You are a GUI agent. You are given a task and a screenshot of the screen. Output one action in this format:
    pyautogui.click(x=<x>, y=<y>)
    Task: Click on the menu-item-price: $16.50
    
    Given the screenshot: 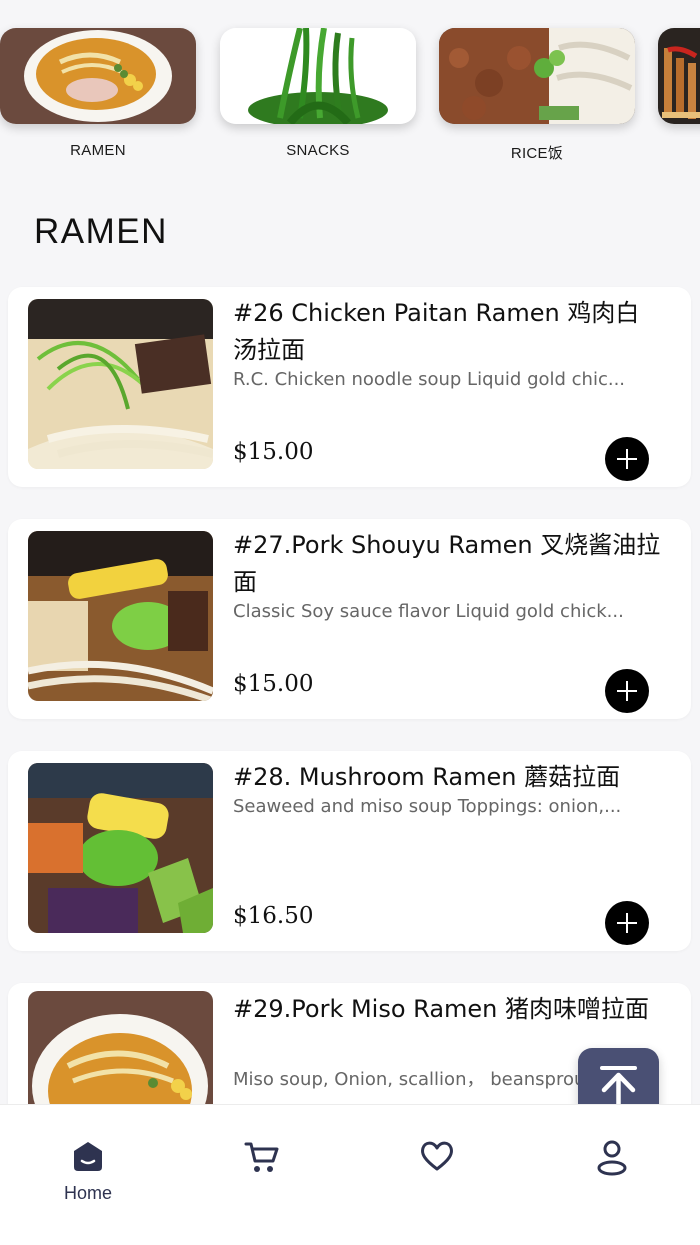 What is the action you would take?
    pyautogui.click(x=273, y=916)
    